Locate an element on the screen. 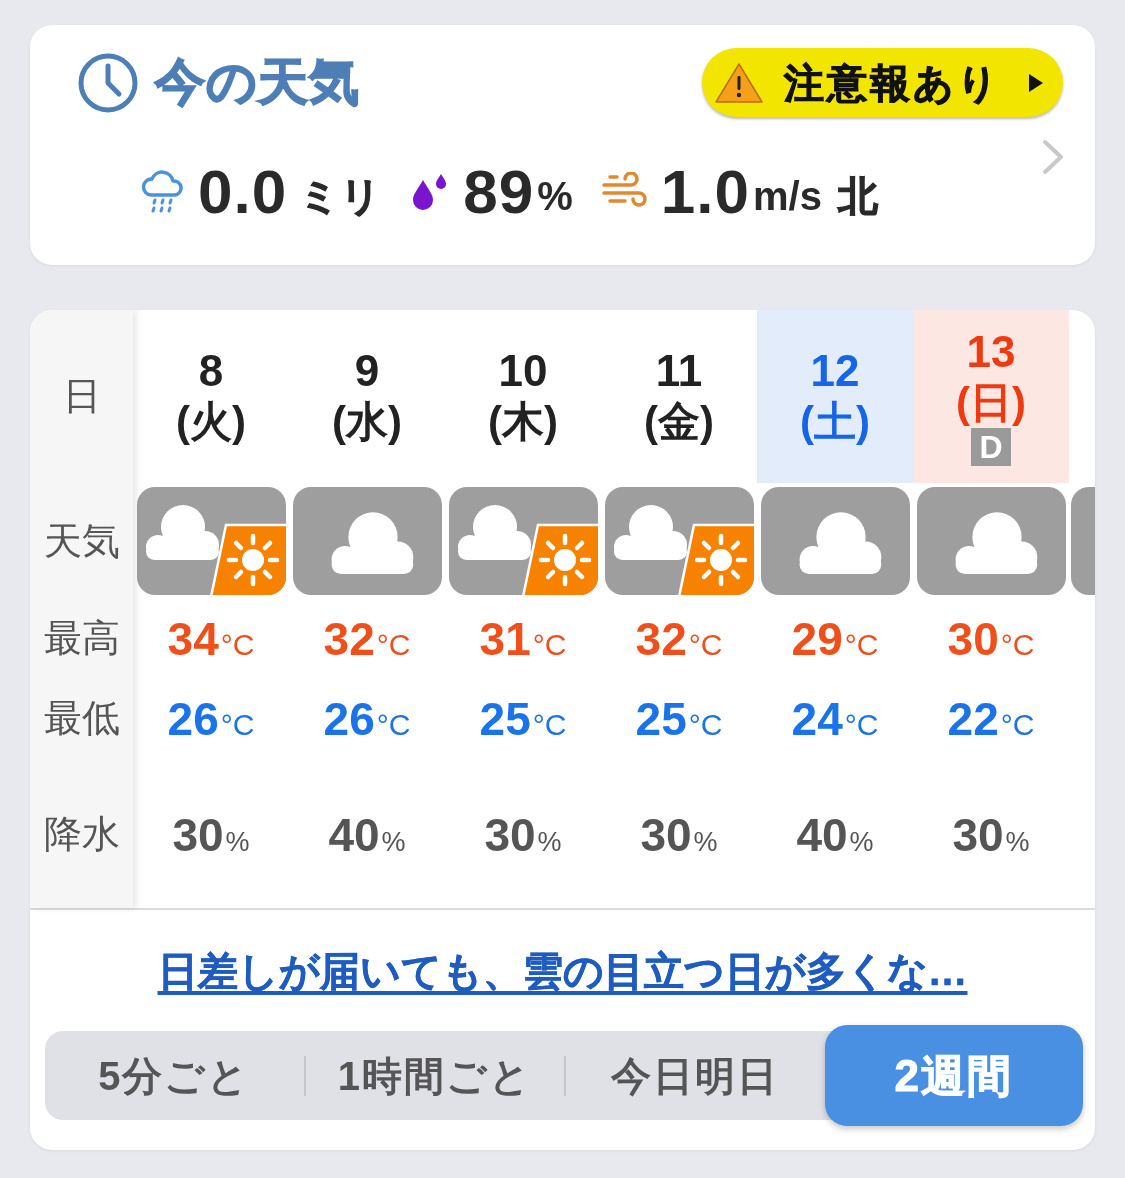 This screenshot has height=1178, width=1125. low-temp: 22°C is located at coordinates (991, 718).